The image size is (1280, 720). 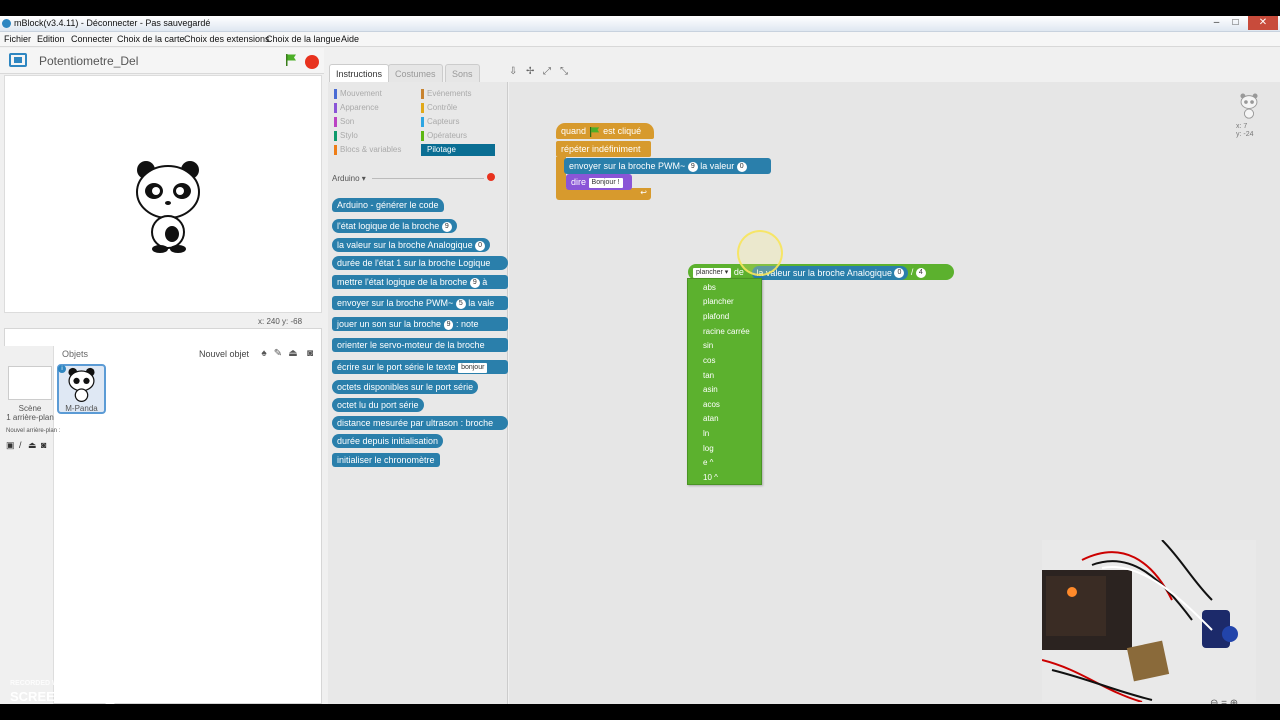 What do you see at coordinates (1263, 23) in the screenshot?
I see `close-button: ✕` at bounding box center [1263, 23].